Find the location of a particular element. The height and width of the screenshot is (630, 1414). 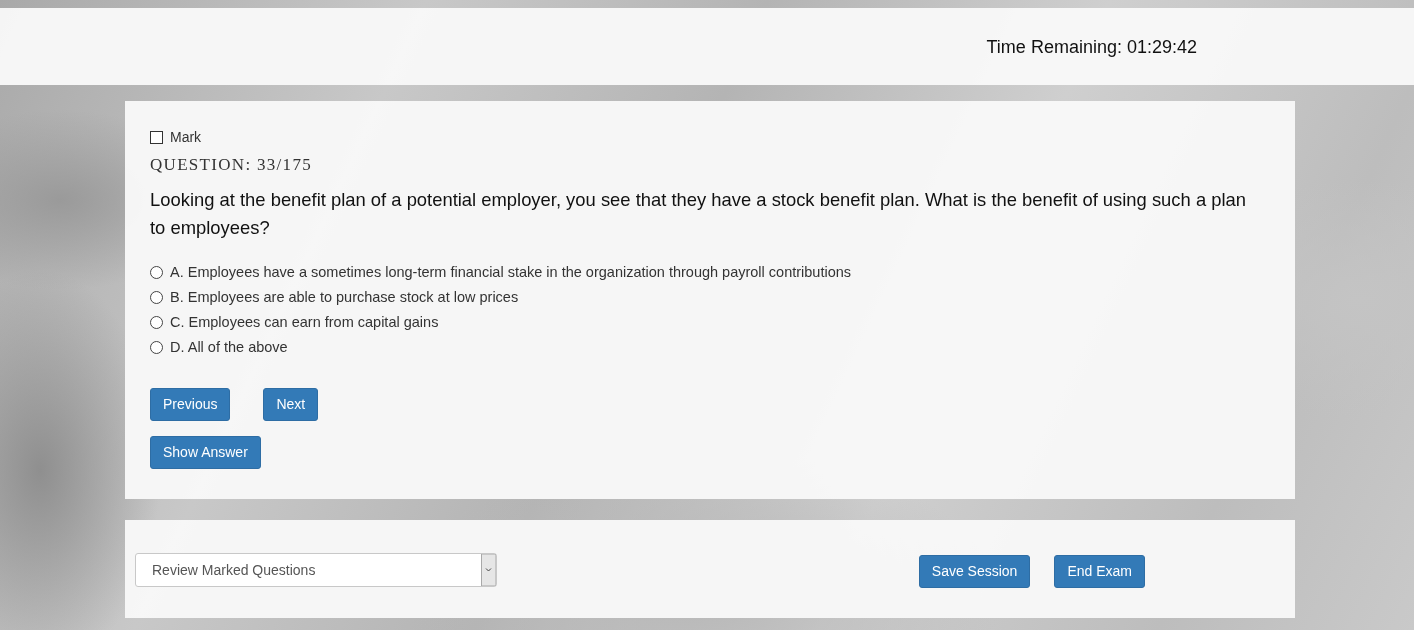

time-remaining: Time Remaining: 01:29:42 is located at coordinates (1091, 47).